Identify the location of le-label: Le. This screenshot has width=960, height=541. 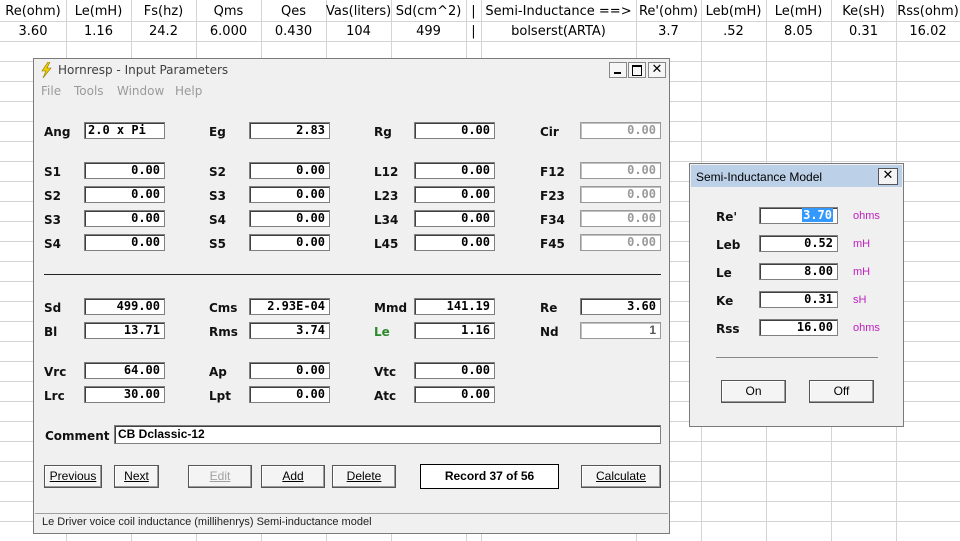
(382, 332).